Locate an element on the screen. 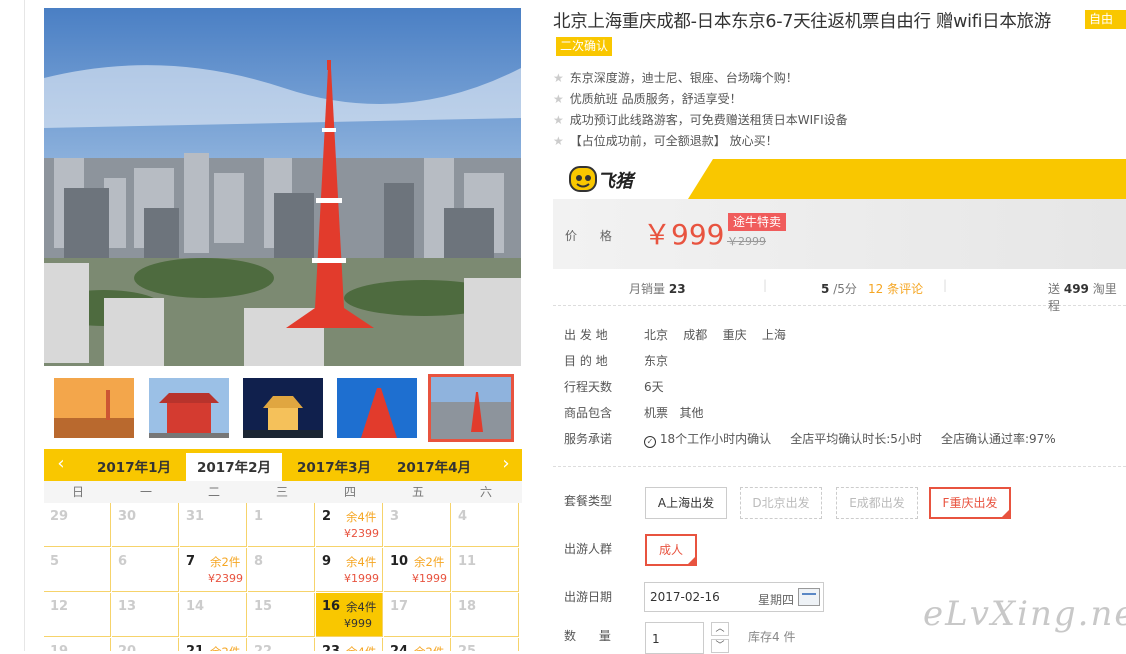 The width and height of the screenshot is (1126, 654). qty-increase-button: ︿ is located at coordinates (720, 629).